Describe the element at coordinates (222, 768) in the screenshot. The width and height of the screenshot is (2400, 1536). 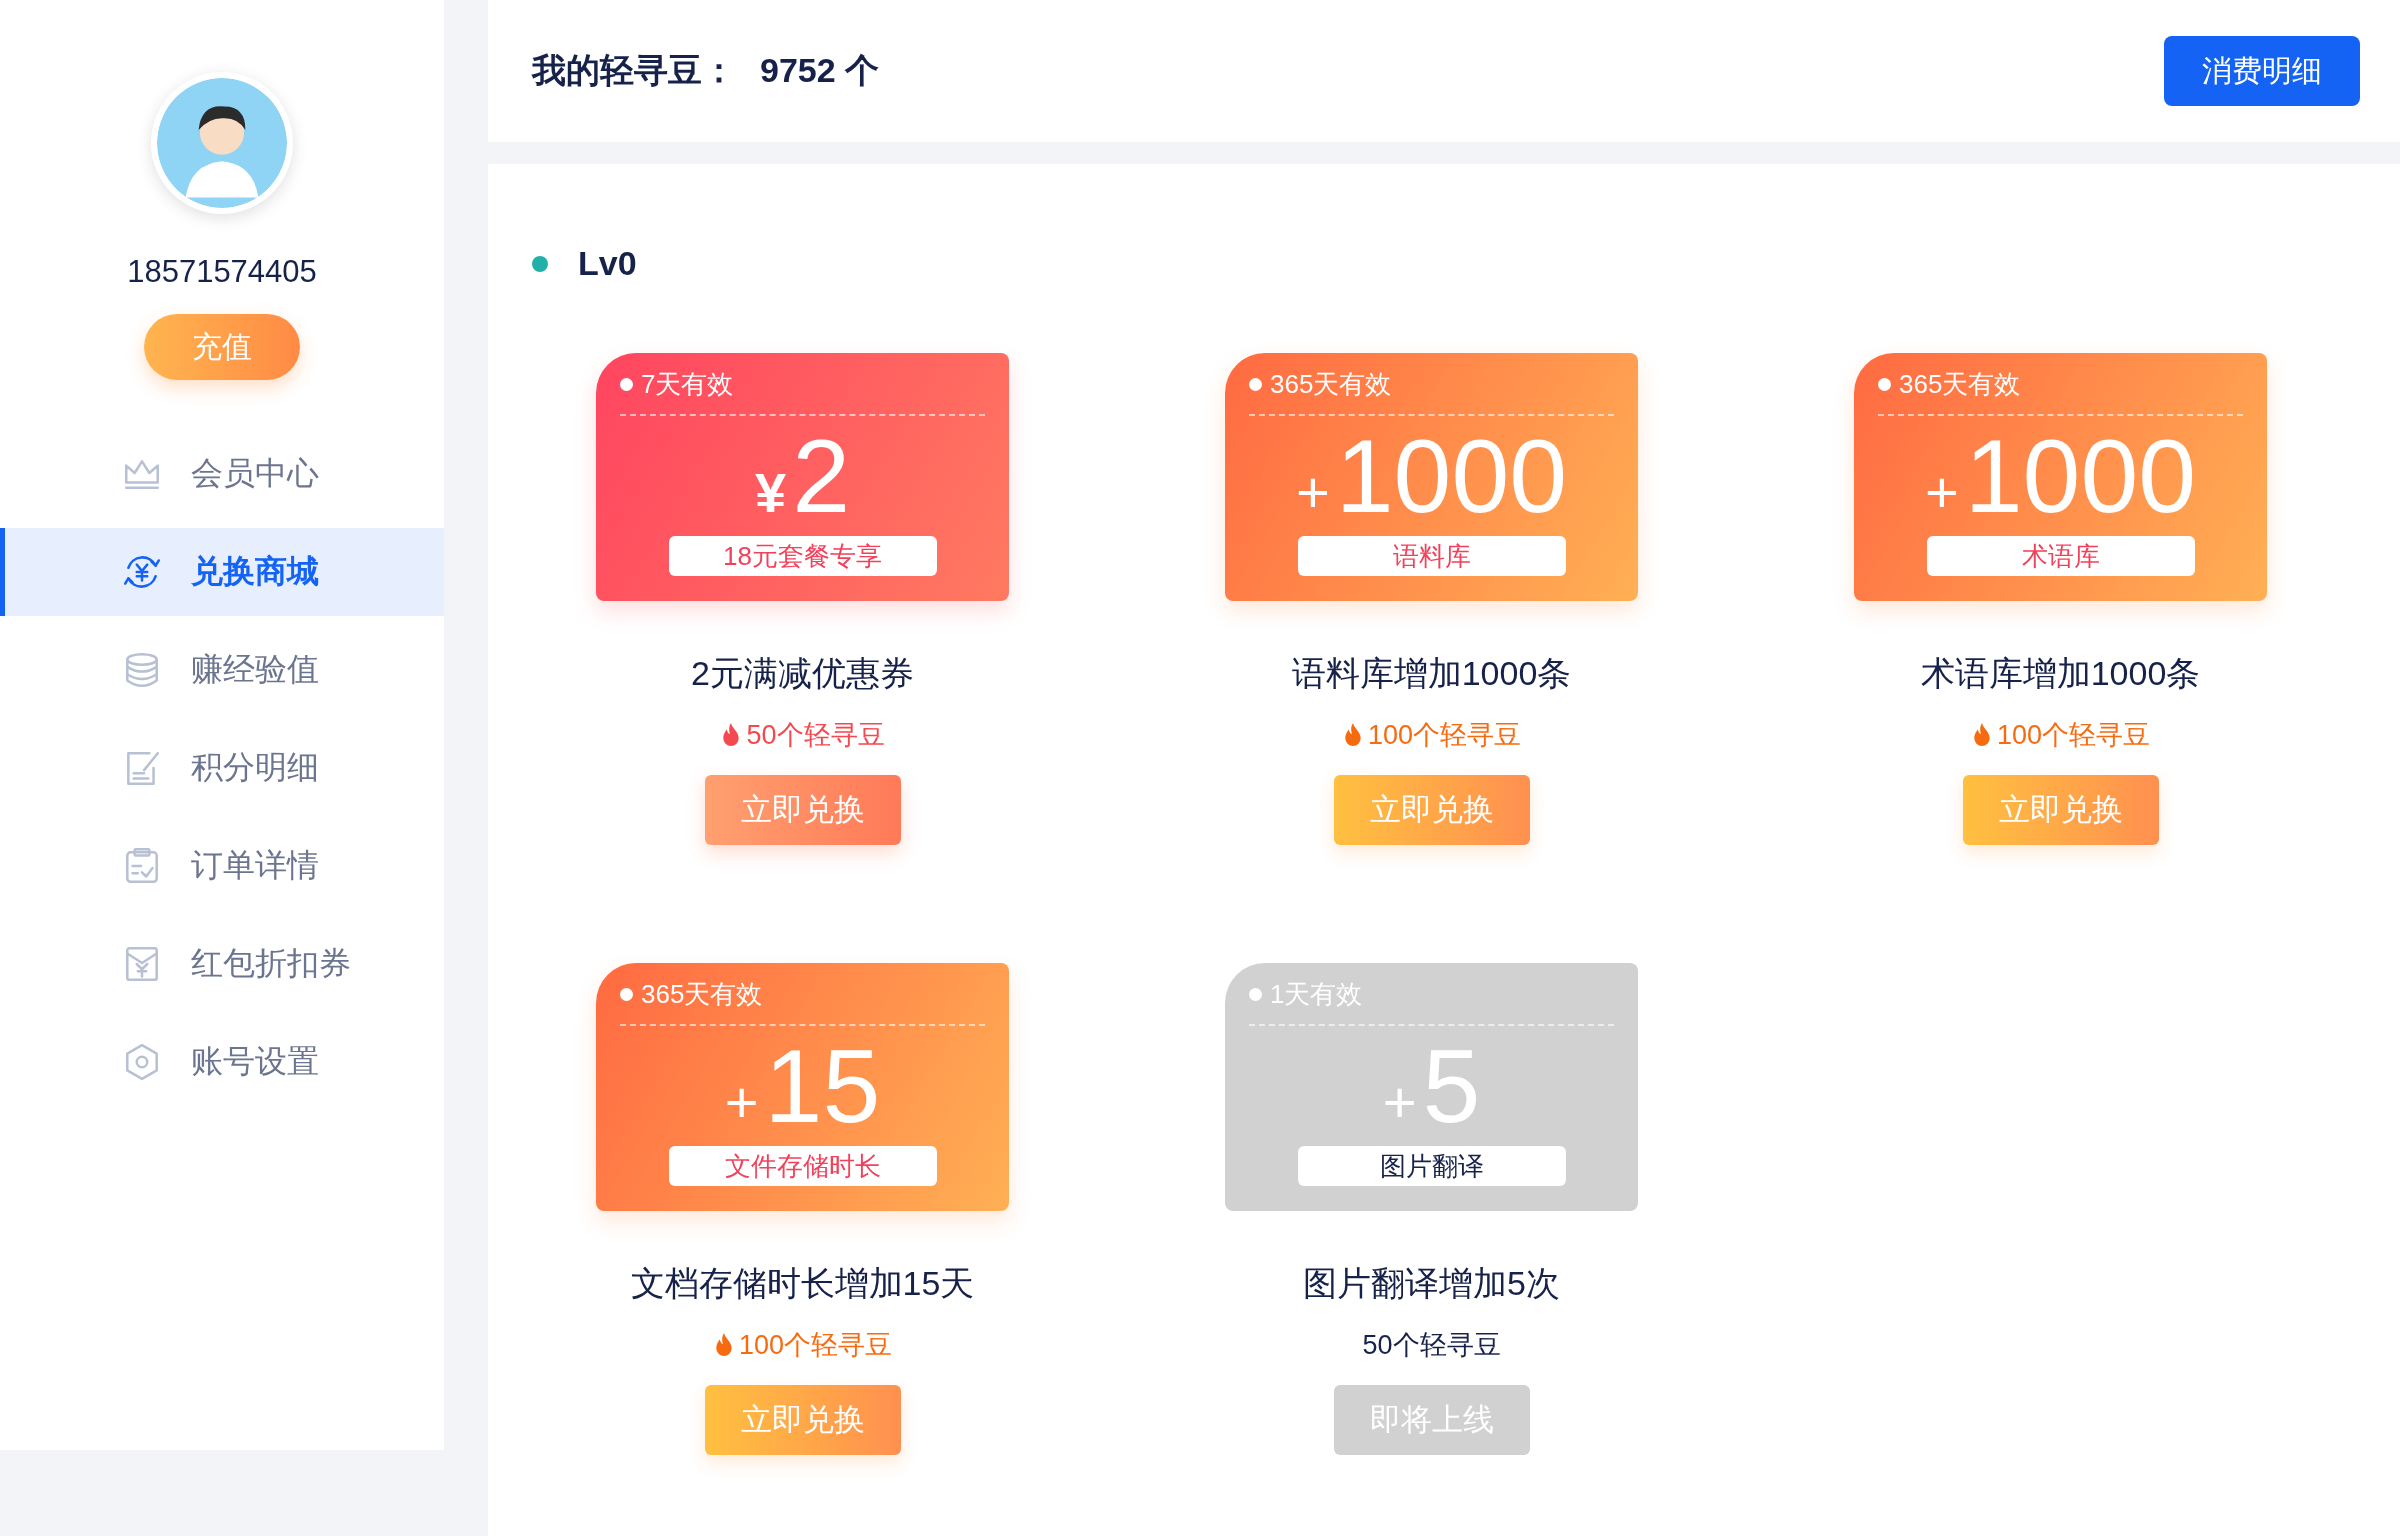
I see `sidebar-item: 积分明细` at that location.